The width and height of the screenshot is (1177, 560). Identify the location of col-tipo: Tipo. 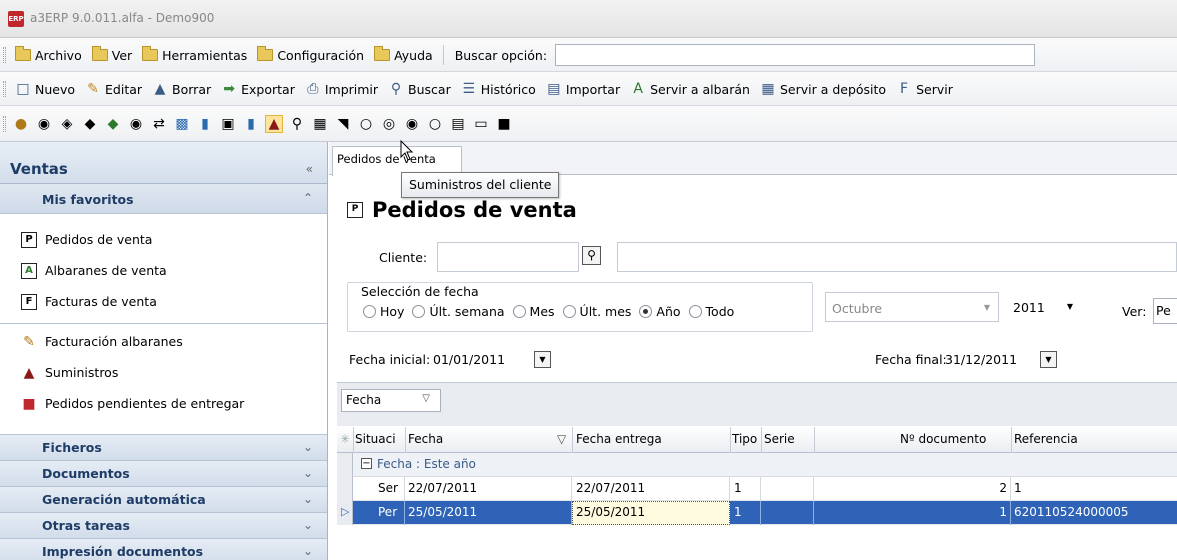
(746, 439).